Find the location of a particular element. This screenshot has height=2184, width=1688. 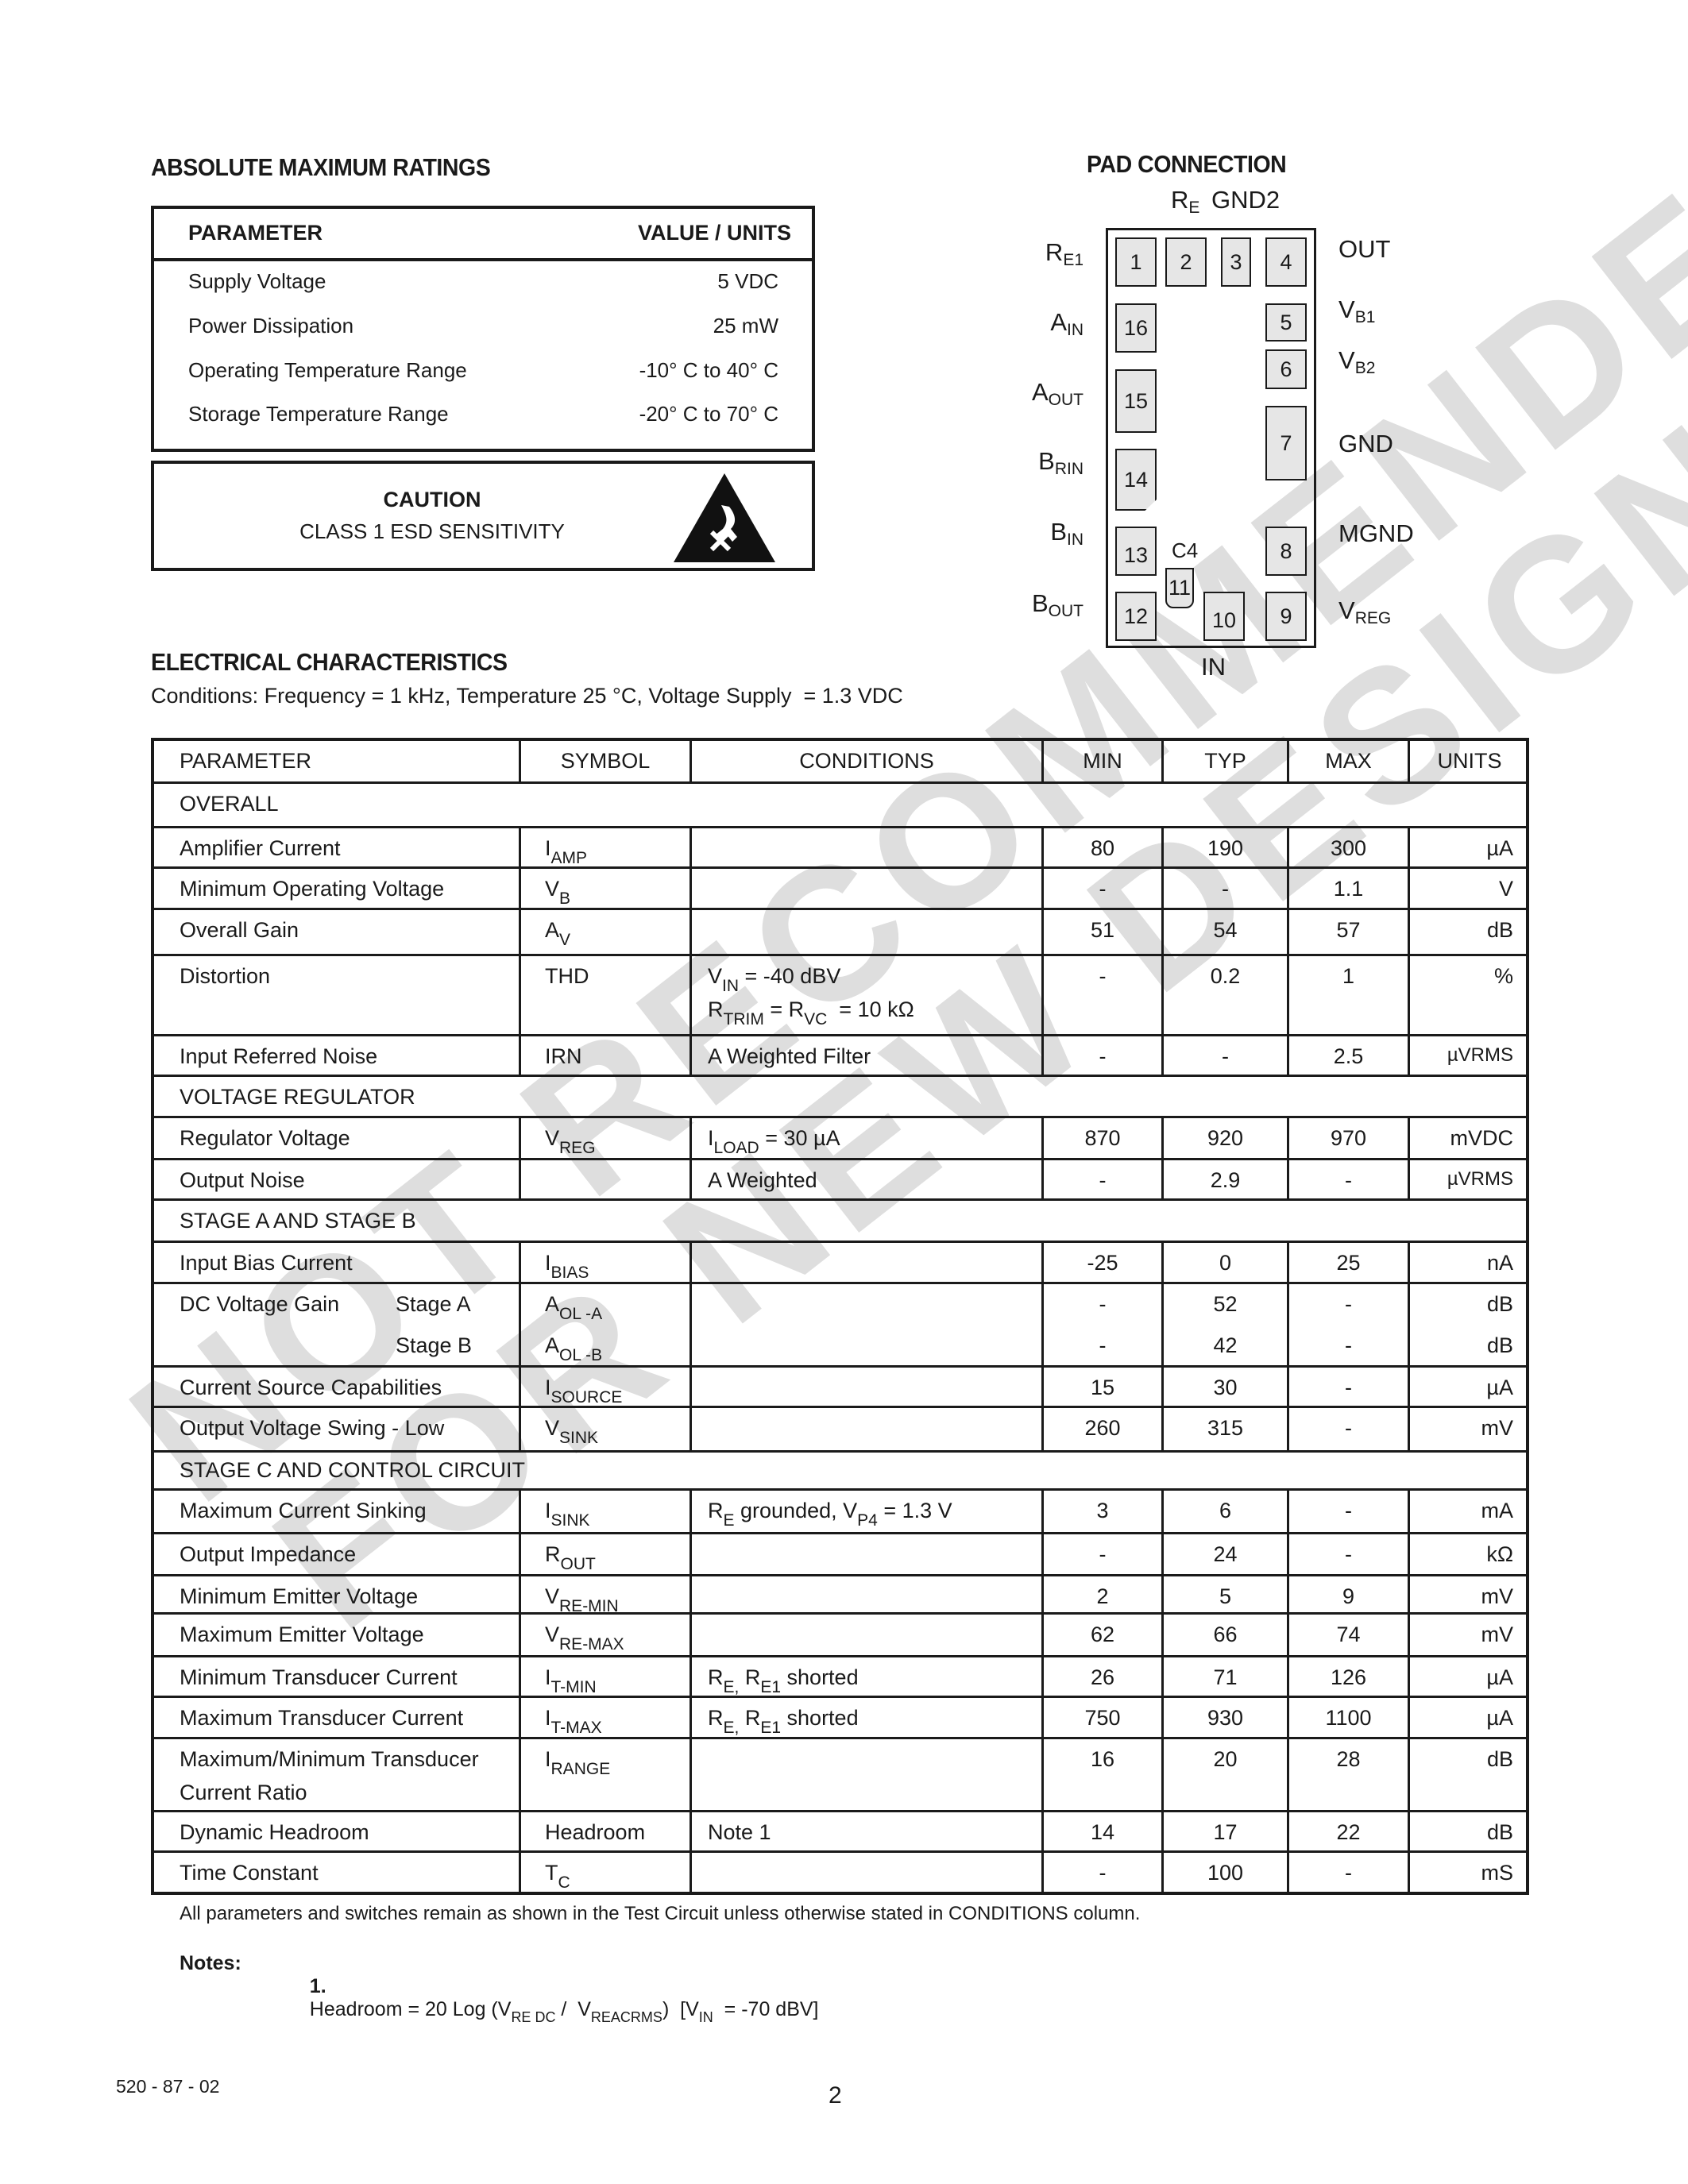

row-units: kΩ is located at coordinates (1499, 1554).